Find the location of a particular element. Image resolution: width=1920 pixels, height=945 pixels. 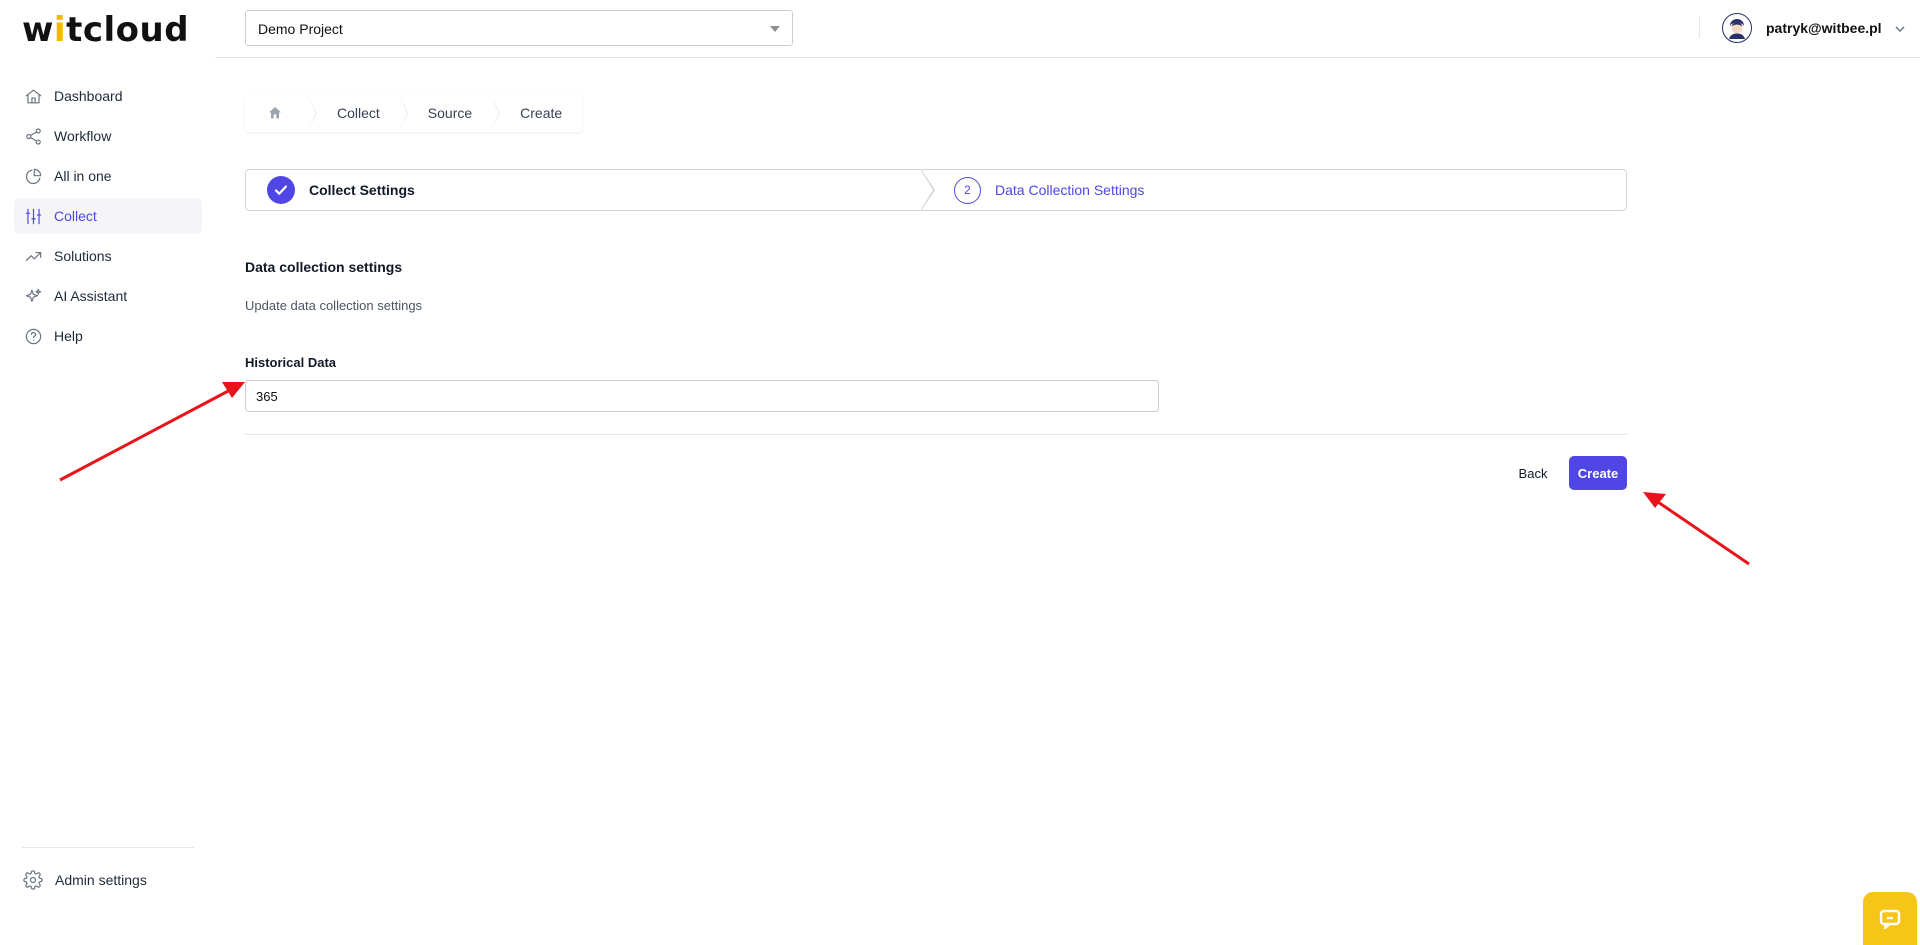

sidebar-item-solutions: Solutions is located at coordinates (108, 256).